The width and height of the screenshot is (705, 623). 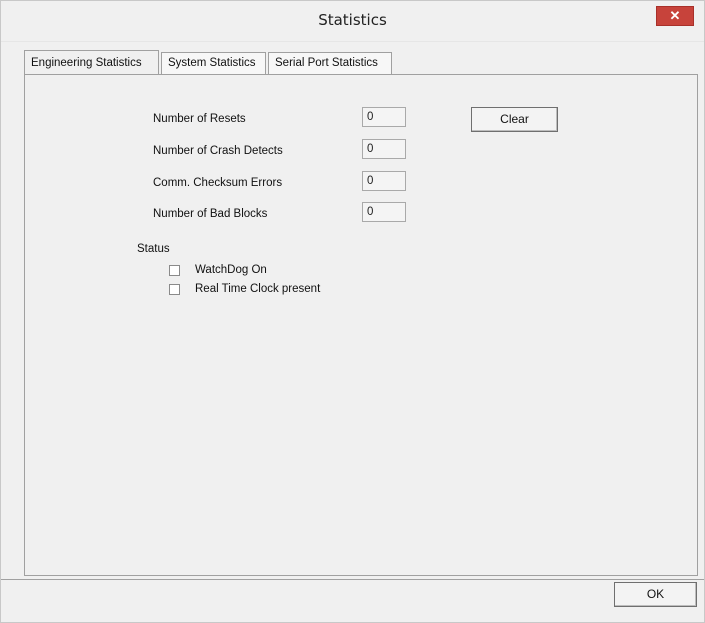 I want to click on tab-serial-port-statistics: Serial Port Statistics, so click(x=330, y=63).